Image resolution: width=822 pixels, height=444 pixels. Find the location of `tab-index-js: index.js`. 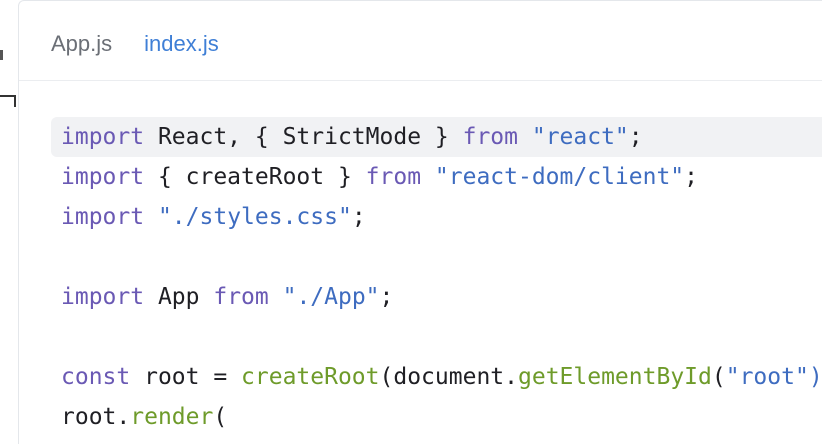

tab-index-js: index.js is located at coordinates (181, 41).